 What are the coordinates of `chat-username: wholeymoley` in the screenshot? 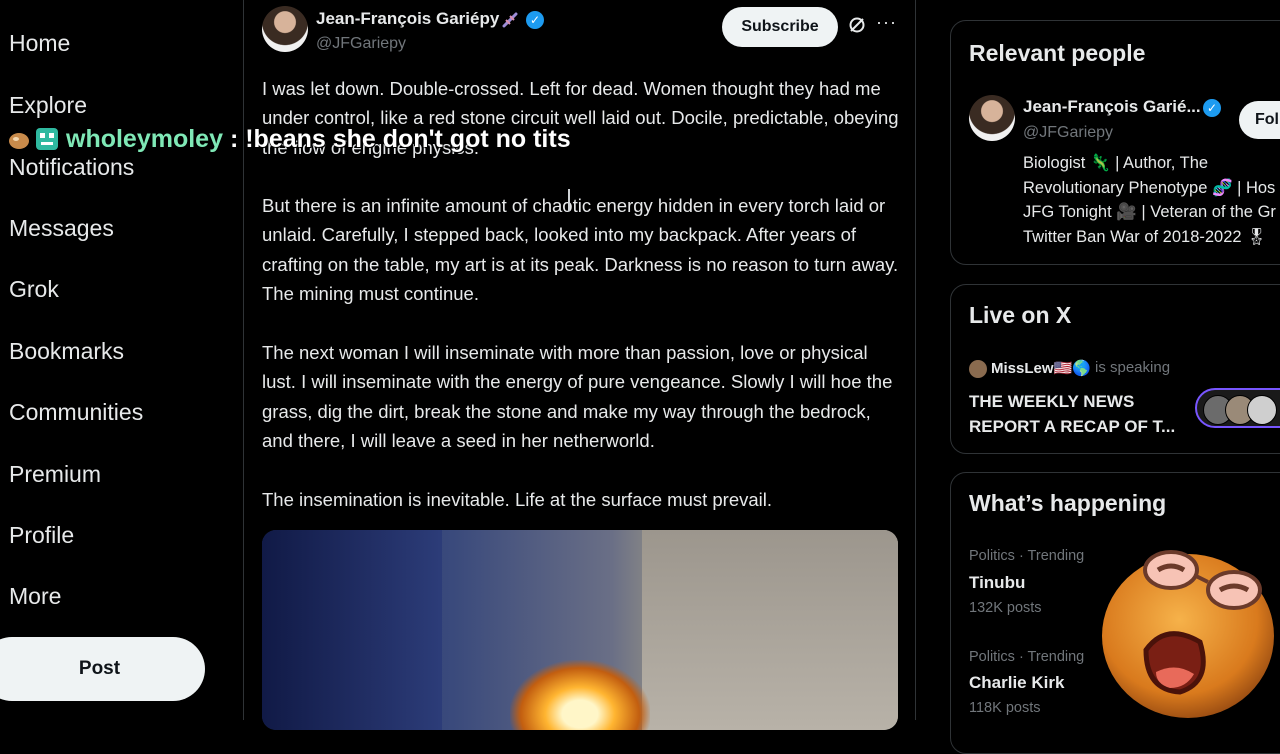 It's located at (144, 138).